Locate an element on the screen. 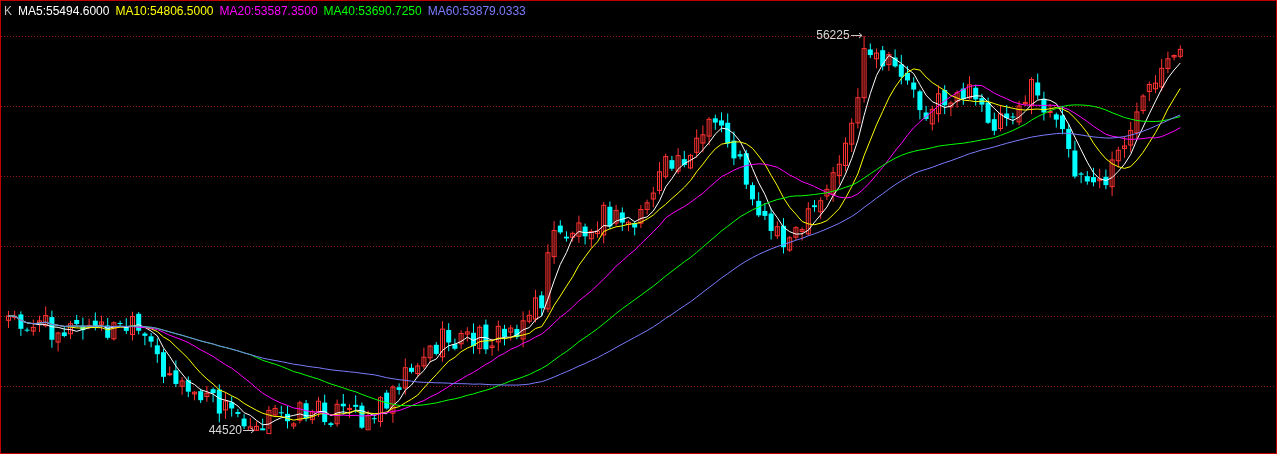 The image size is (1277, 454). legend-item: MA40:53690.7250 is located at coordinates (372, 11).